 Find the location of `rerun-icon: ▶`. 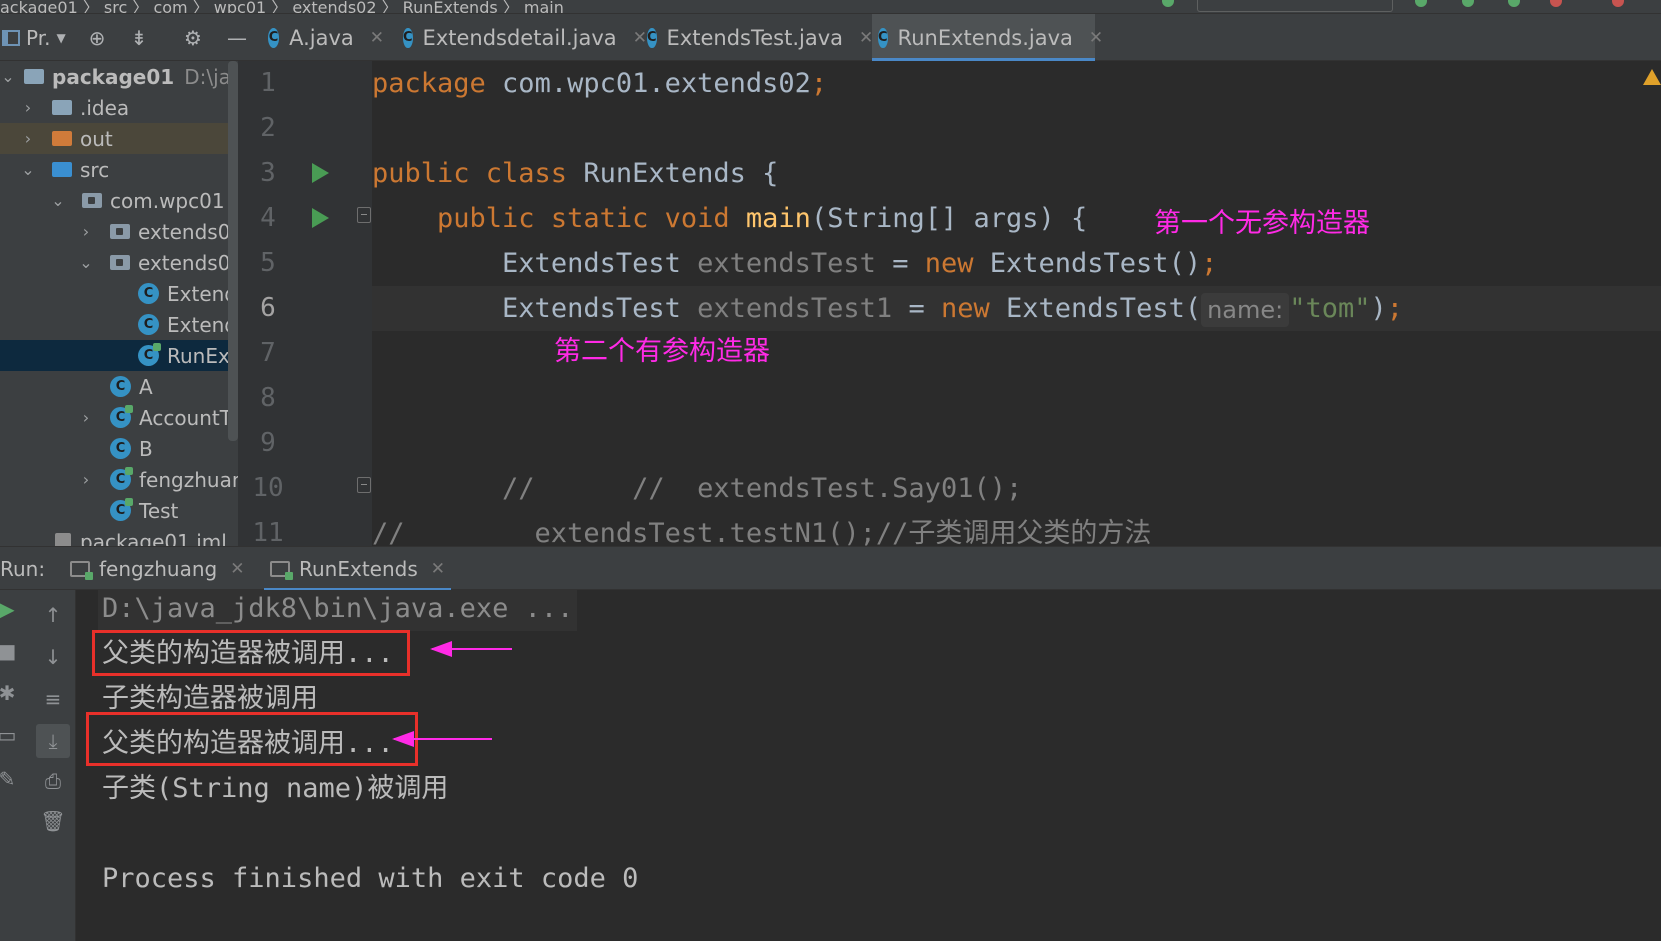

rerun-icon: ▶ is located at coordinates (11, 609).